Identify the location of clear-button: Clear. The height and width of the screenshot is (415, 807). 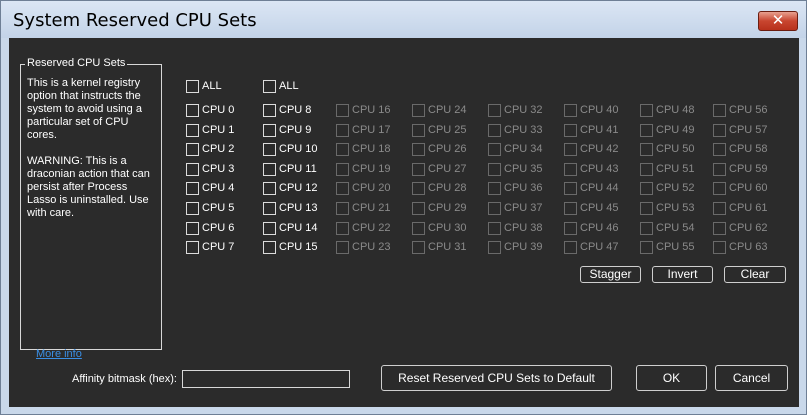
(755, 274).